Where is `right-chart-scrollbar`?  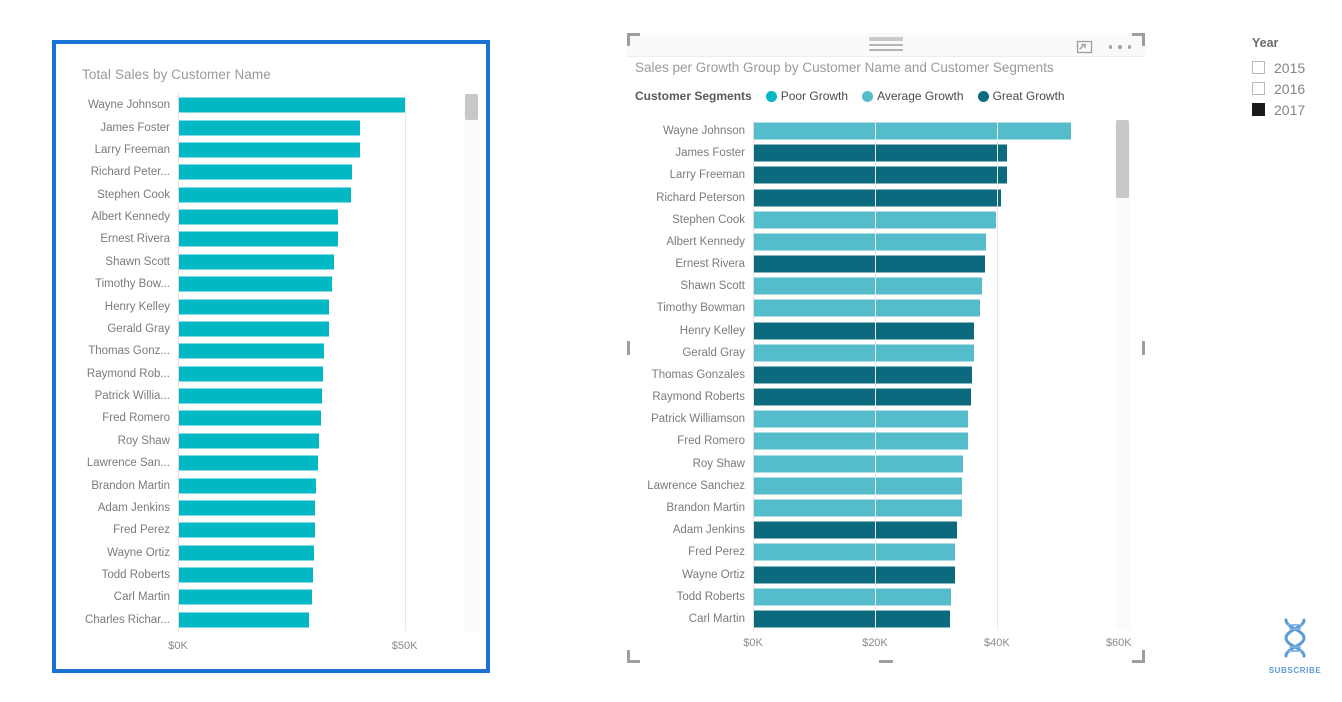 right-chart-scrollbar is located at coordinates (1122, 375).